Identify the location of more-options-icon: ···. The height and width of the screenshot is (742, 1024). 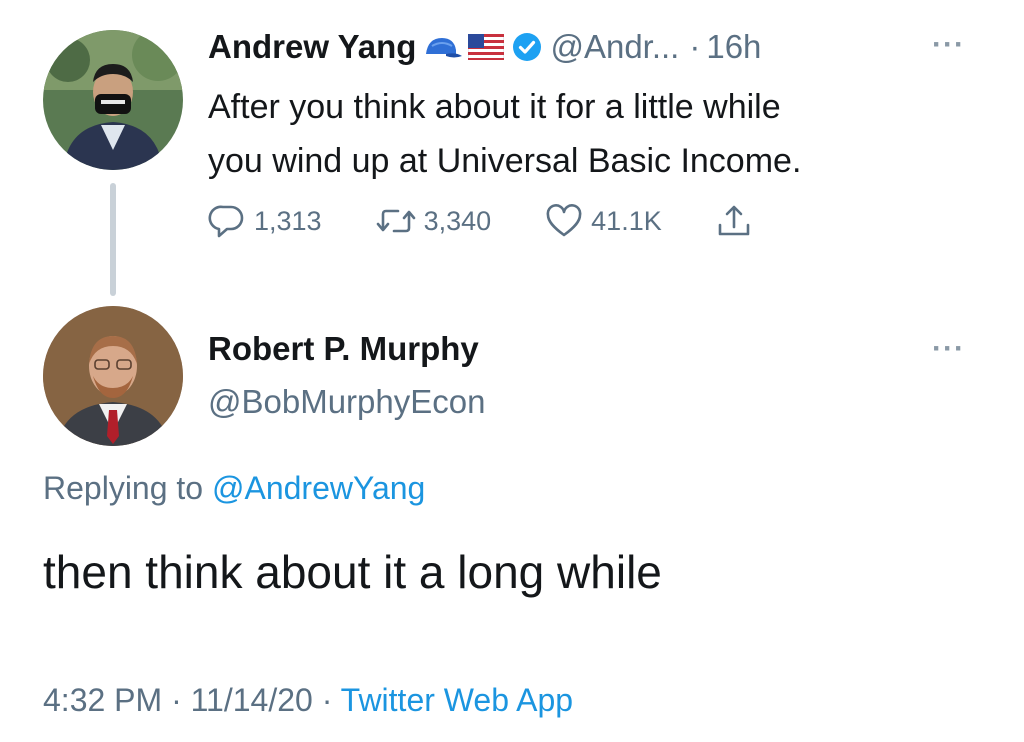
(948, 45).